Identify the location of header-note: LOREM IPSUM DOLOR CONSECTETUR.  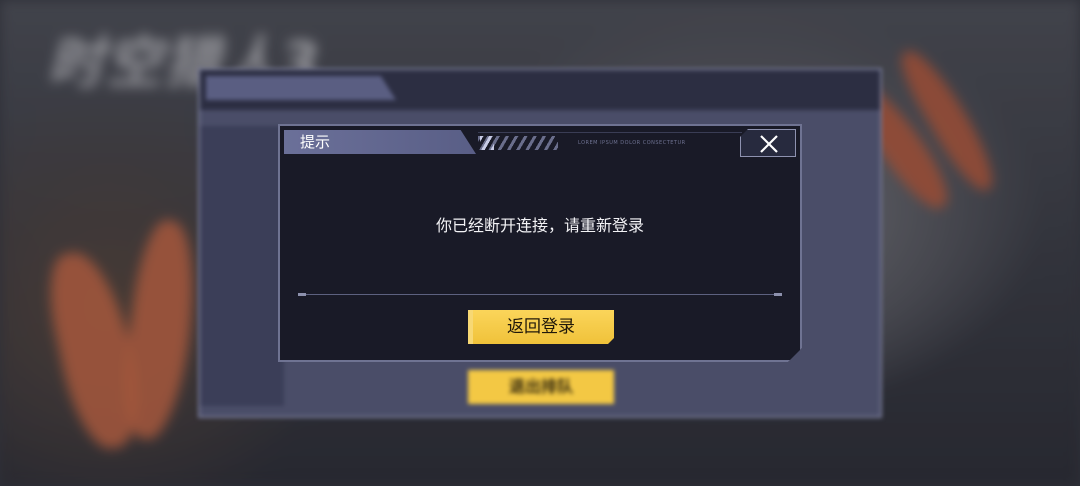
(632, 143).